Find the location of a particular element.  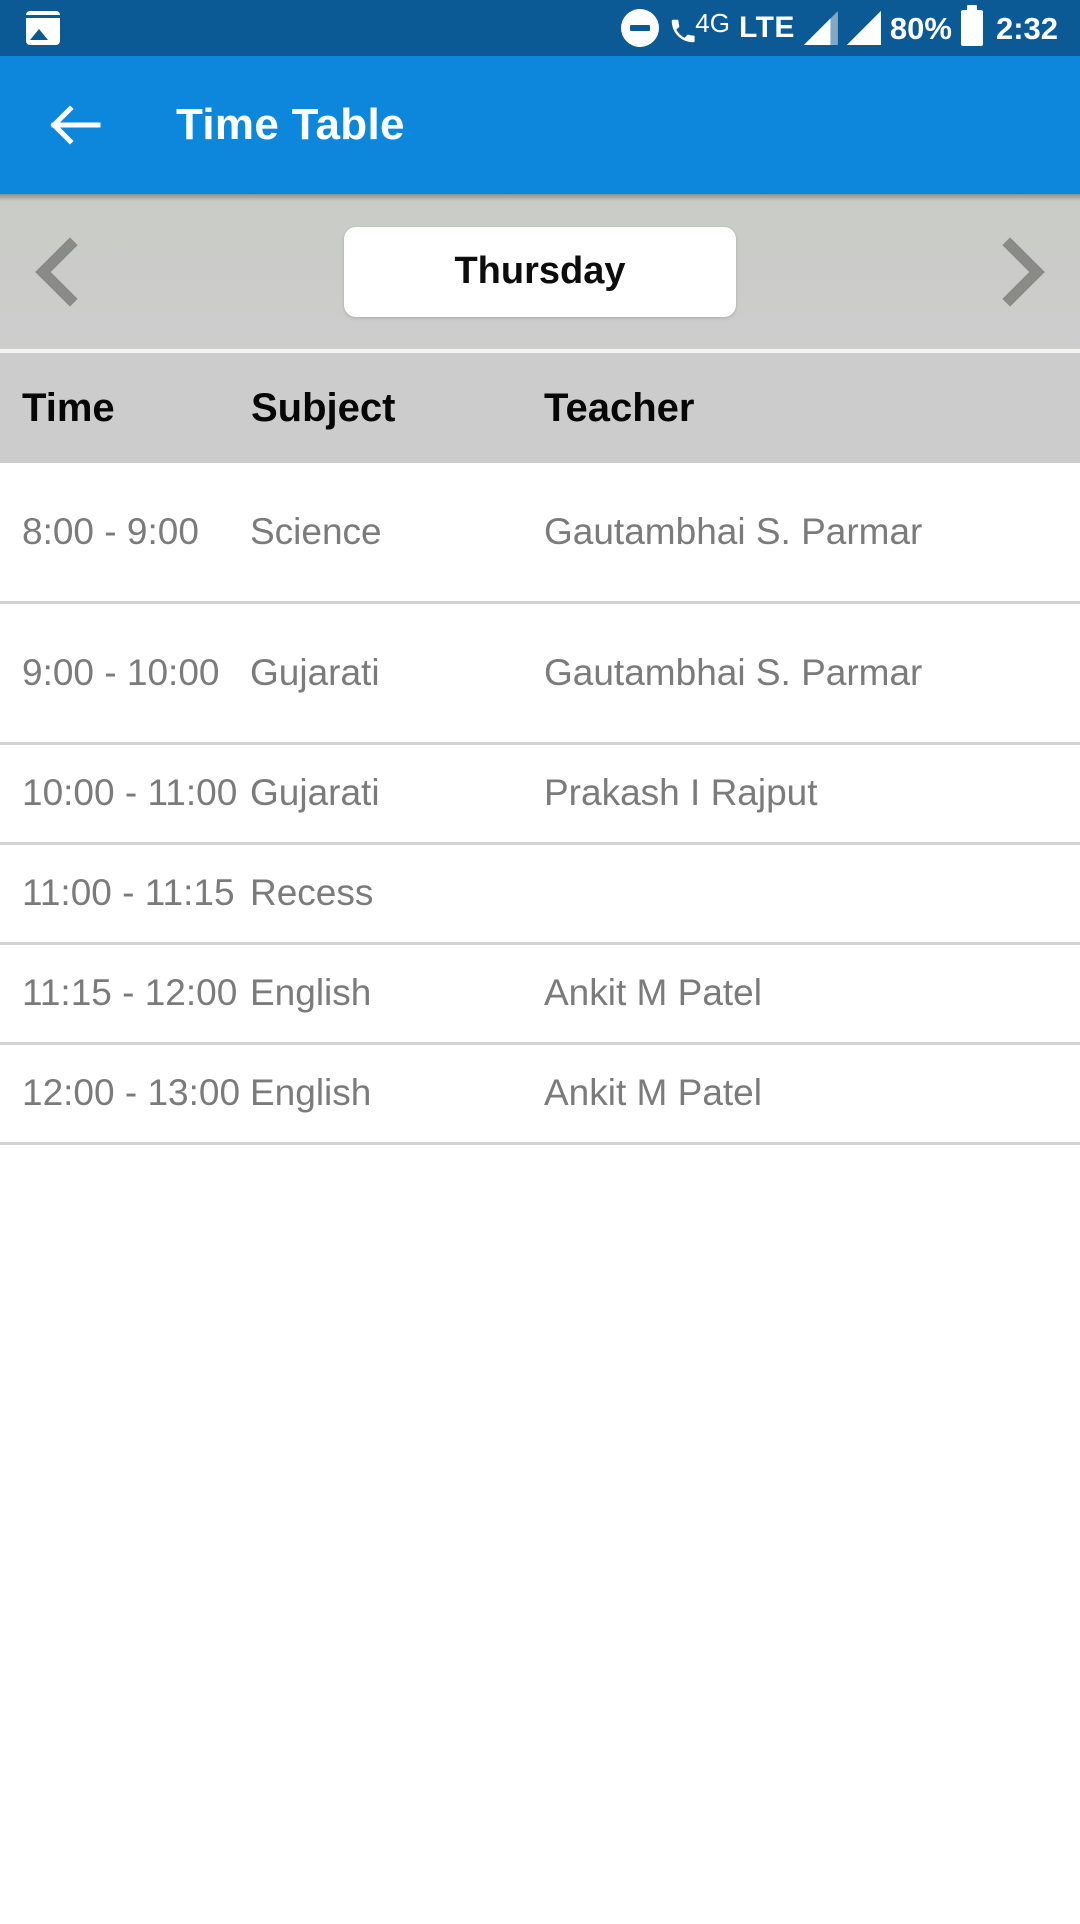

cell-time: 11:00 - 11:15 is located at coordinates (128, 893).